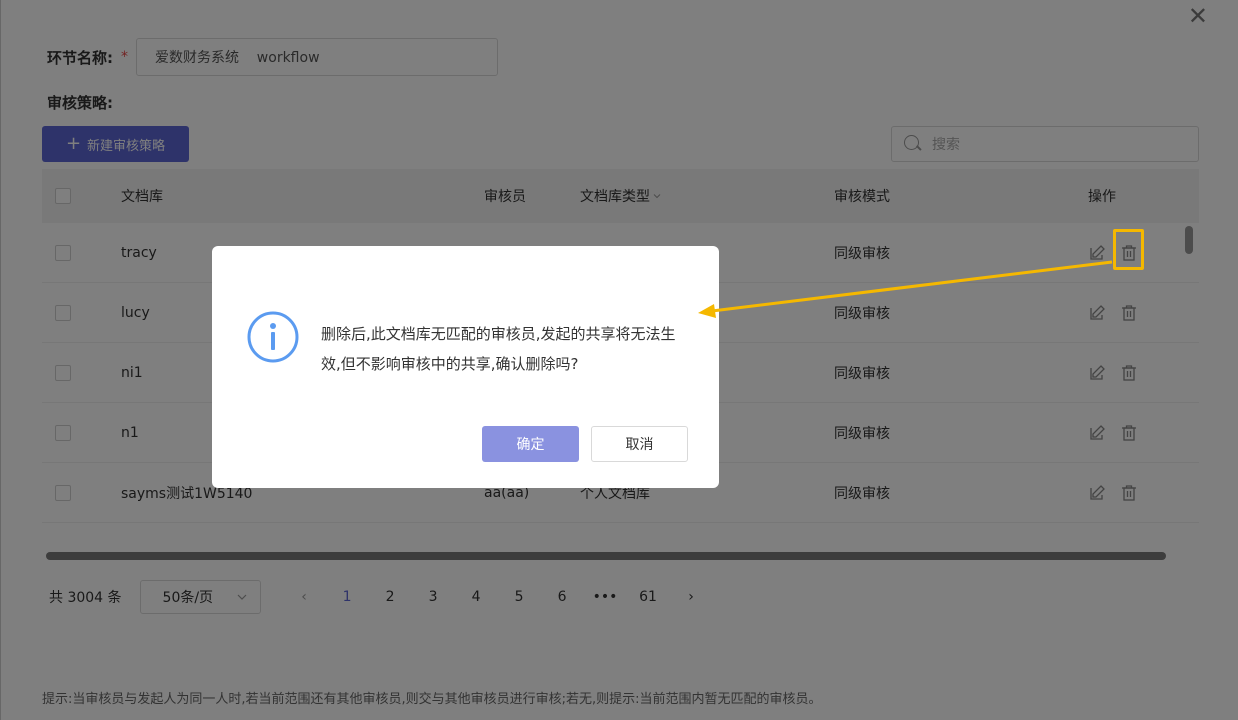 The width and height of the screenshot is (1238, 720). Describe the element at coordinates (273, 337) in the screenshot. I see `info-circle-icon` at that location.